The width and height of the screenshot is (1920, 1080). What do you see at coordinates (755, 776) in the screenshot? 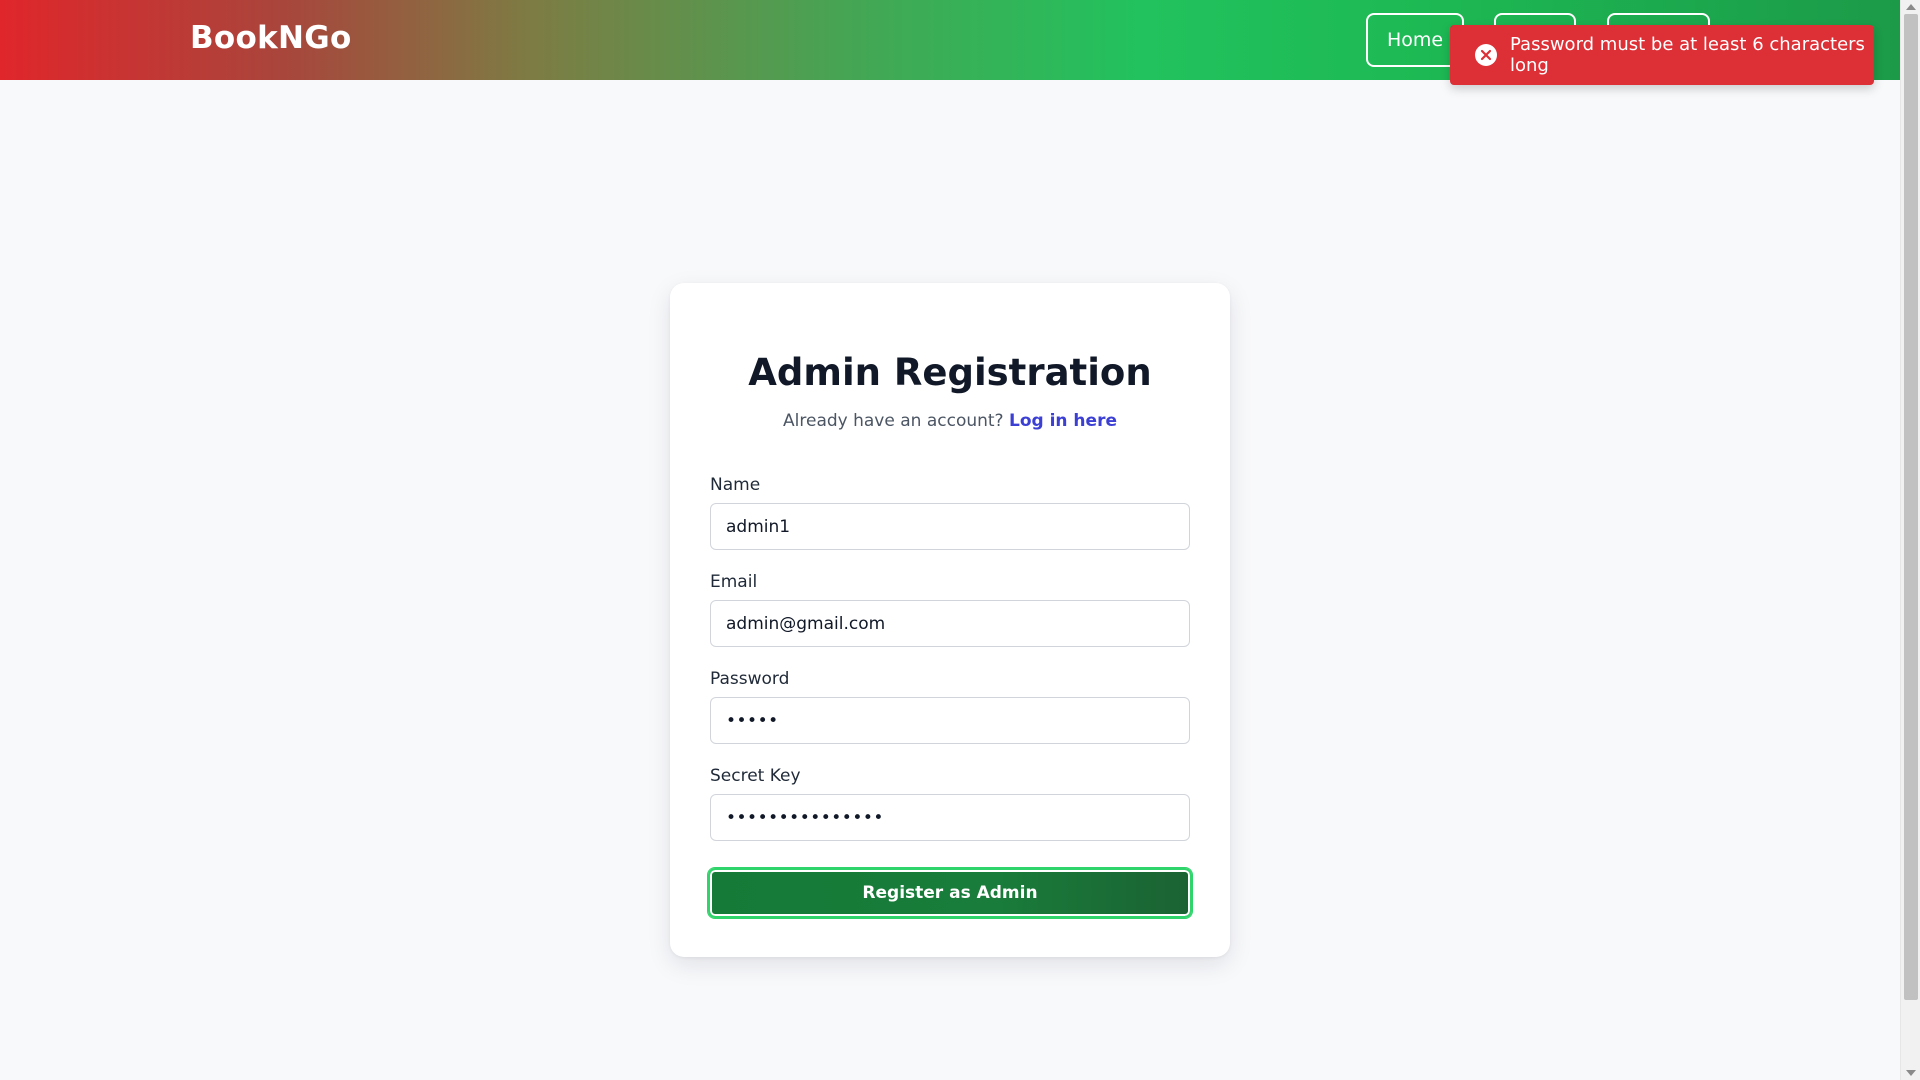
I see `secret-key-label: Secret Key` at bounding box center [755, 776].